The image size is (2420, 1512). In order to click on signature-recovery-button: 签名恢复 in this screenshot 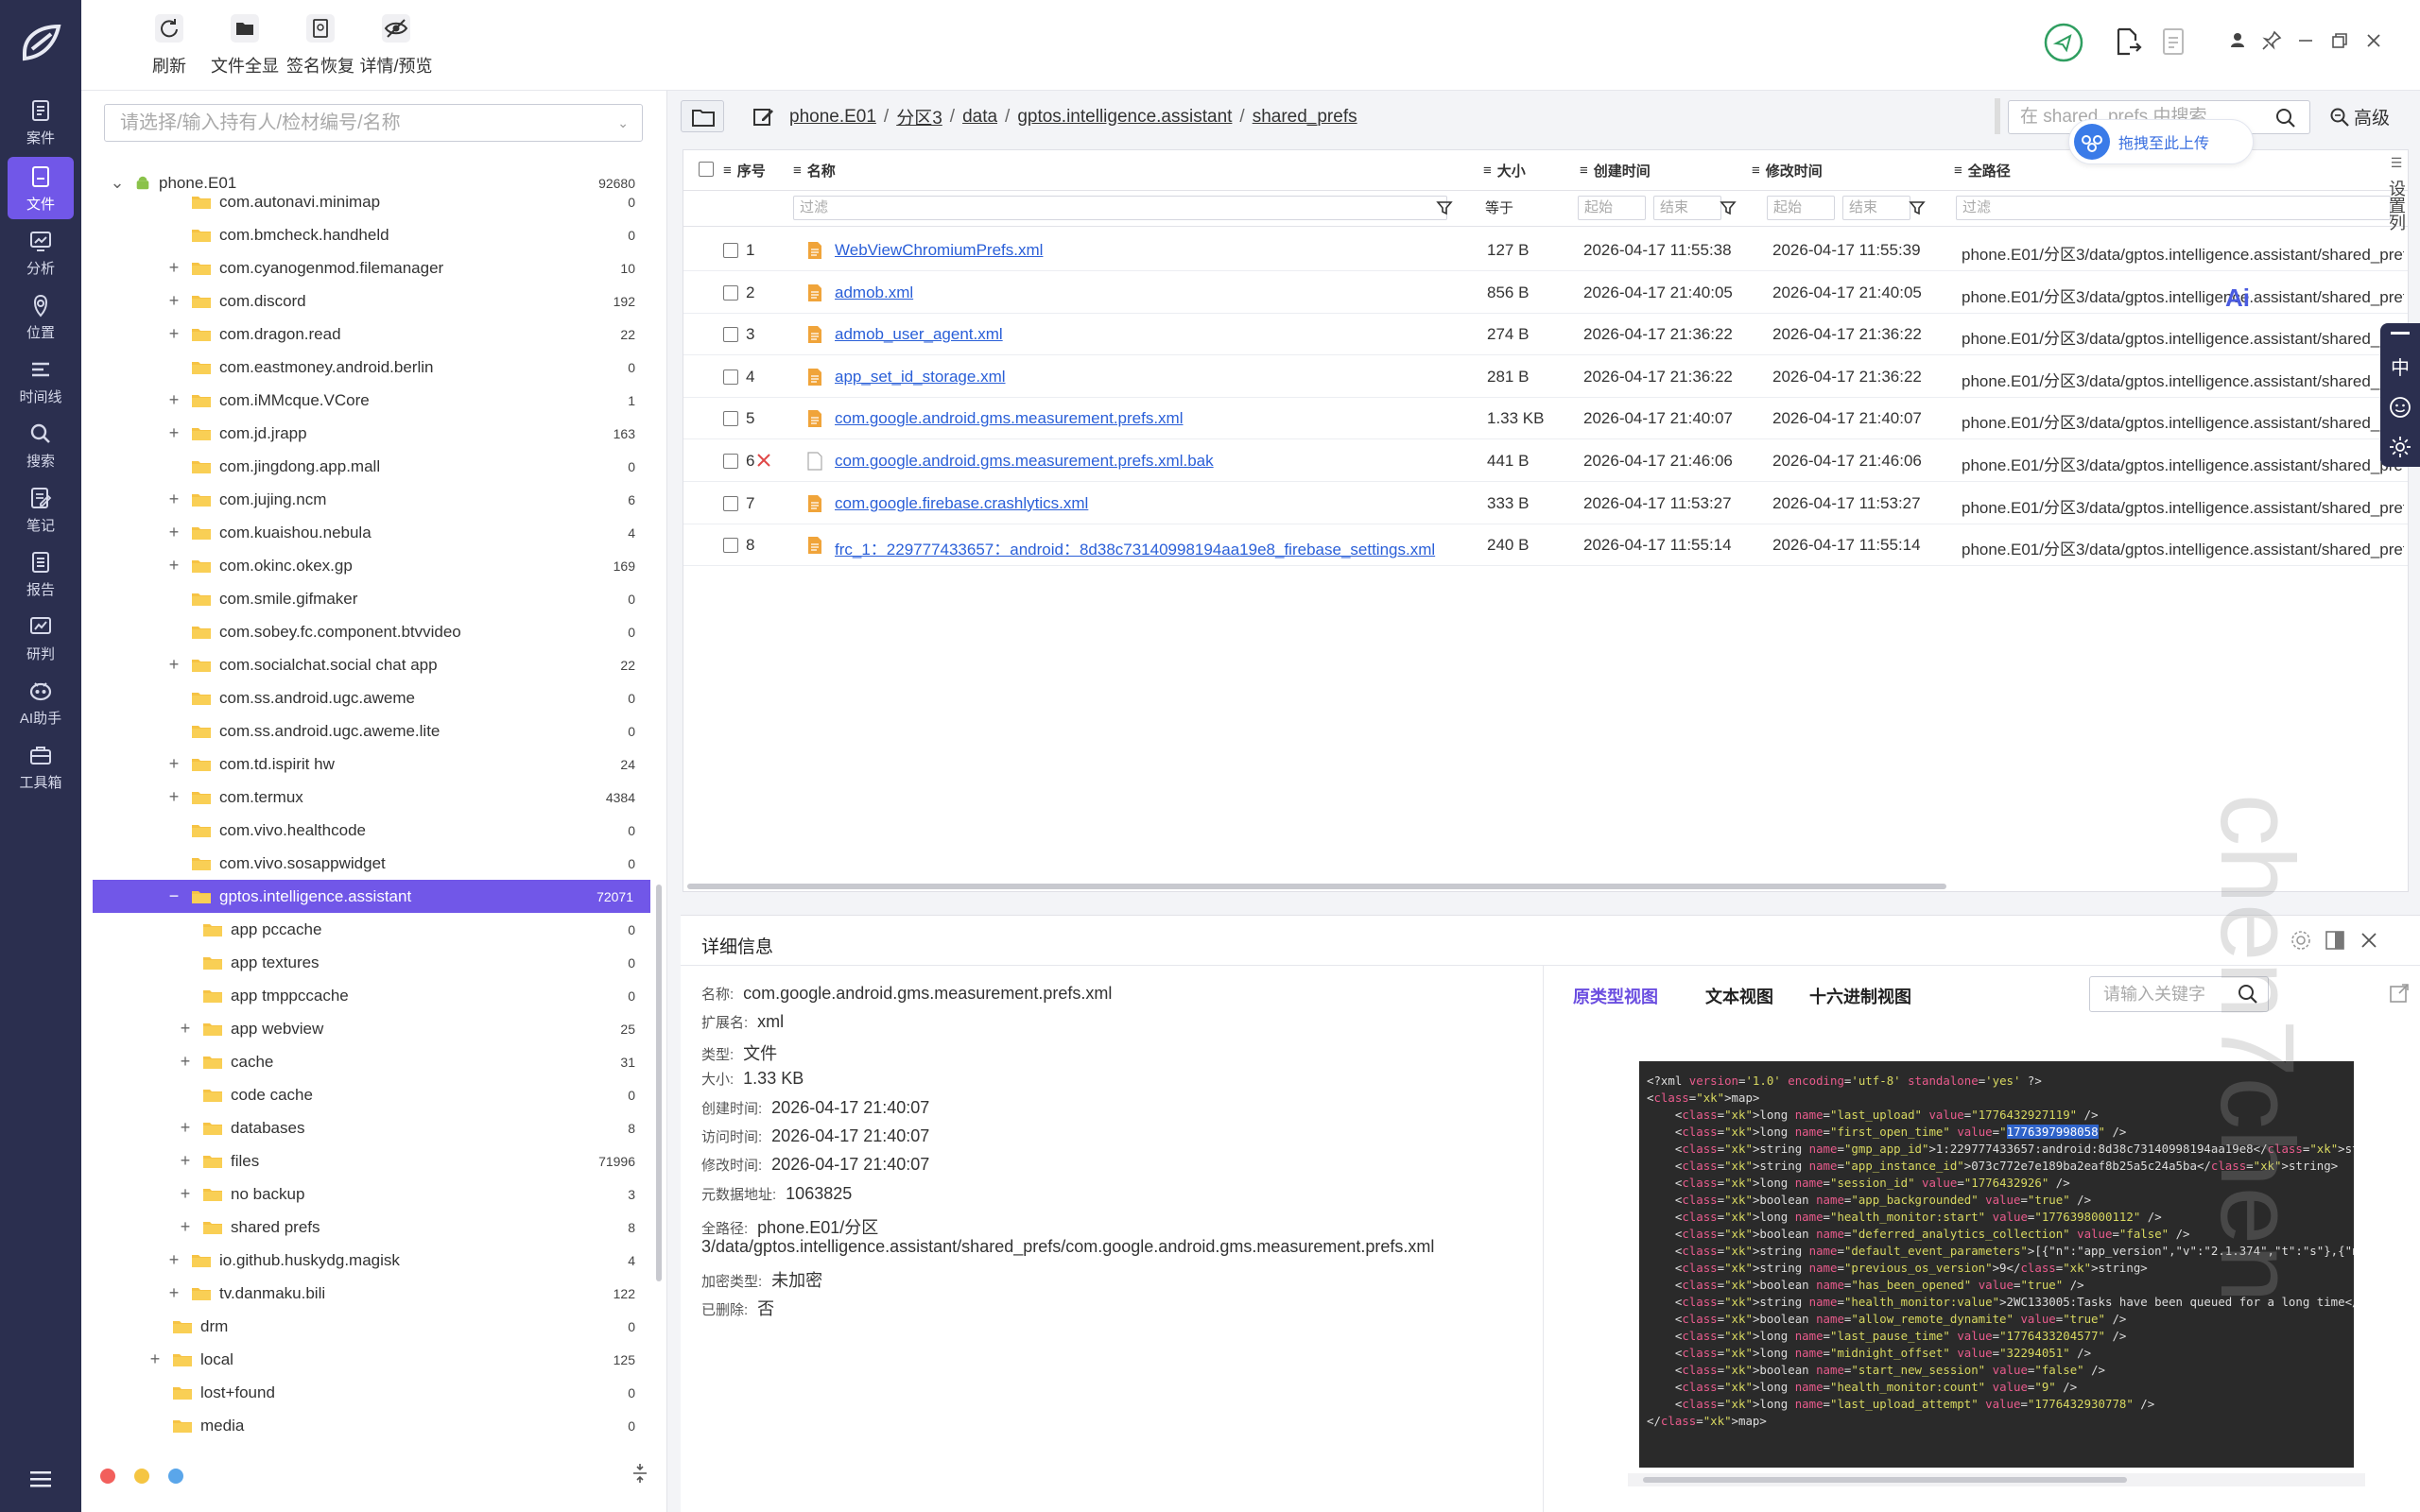, I will do `click(320, 45)`.